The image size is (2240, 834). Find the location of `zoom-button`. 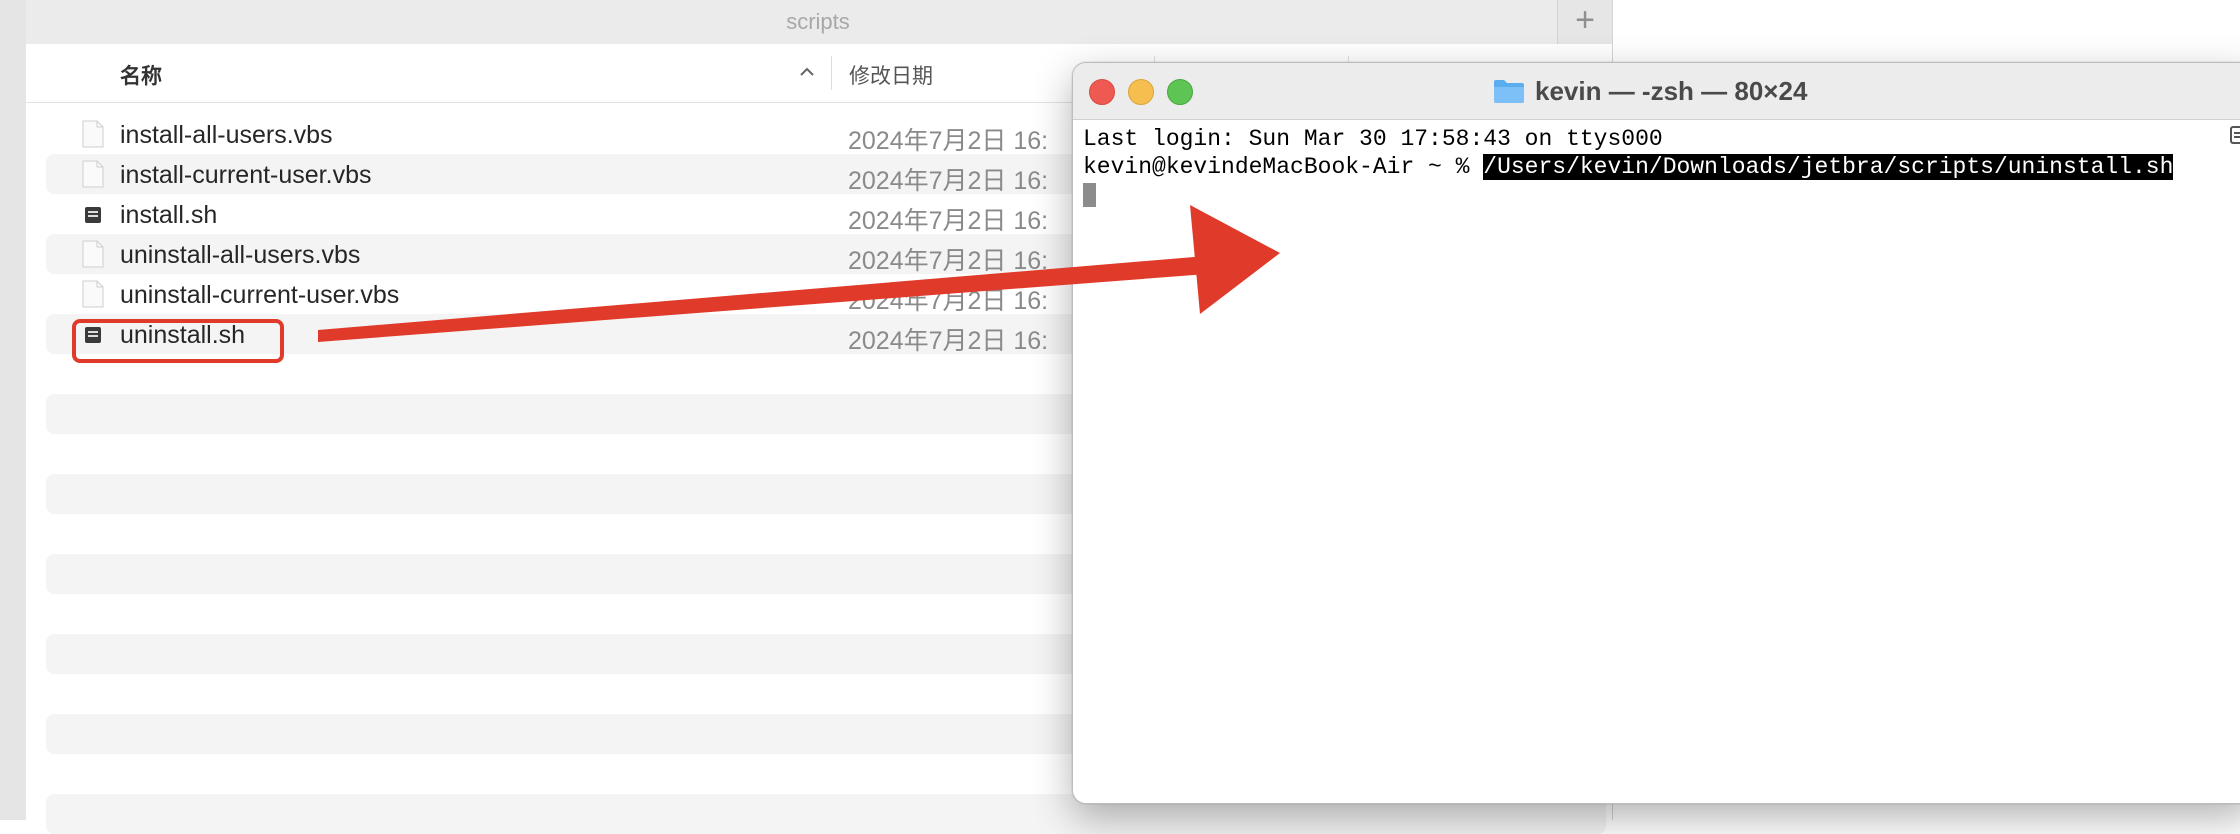

zoom-button is located at coordinates (1180, 92).